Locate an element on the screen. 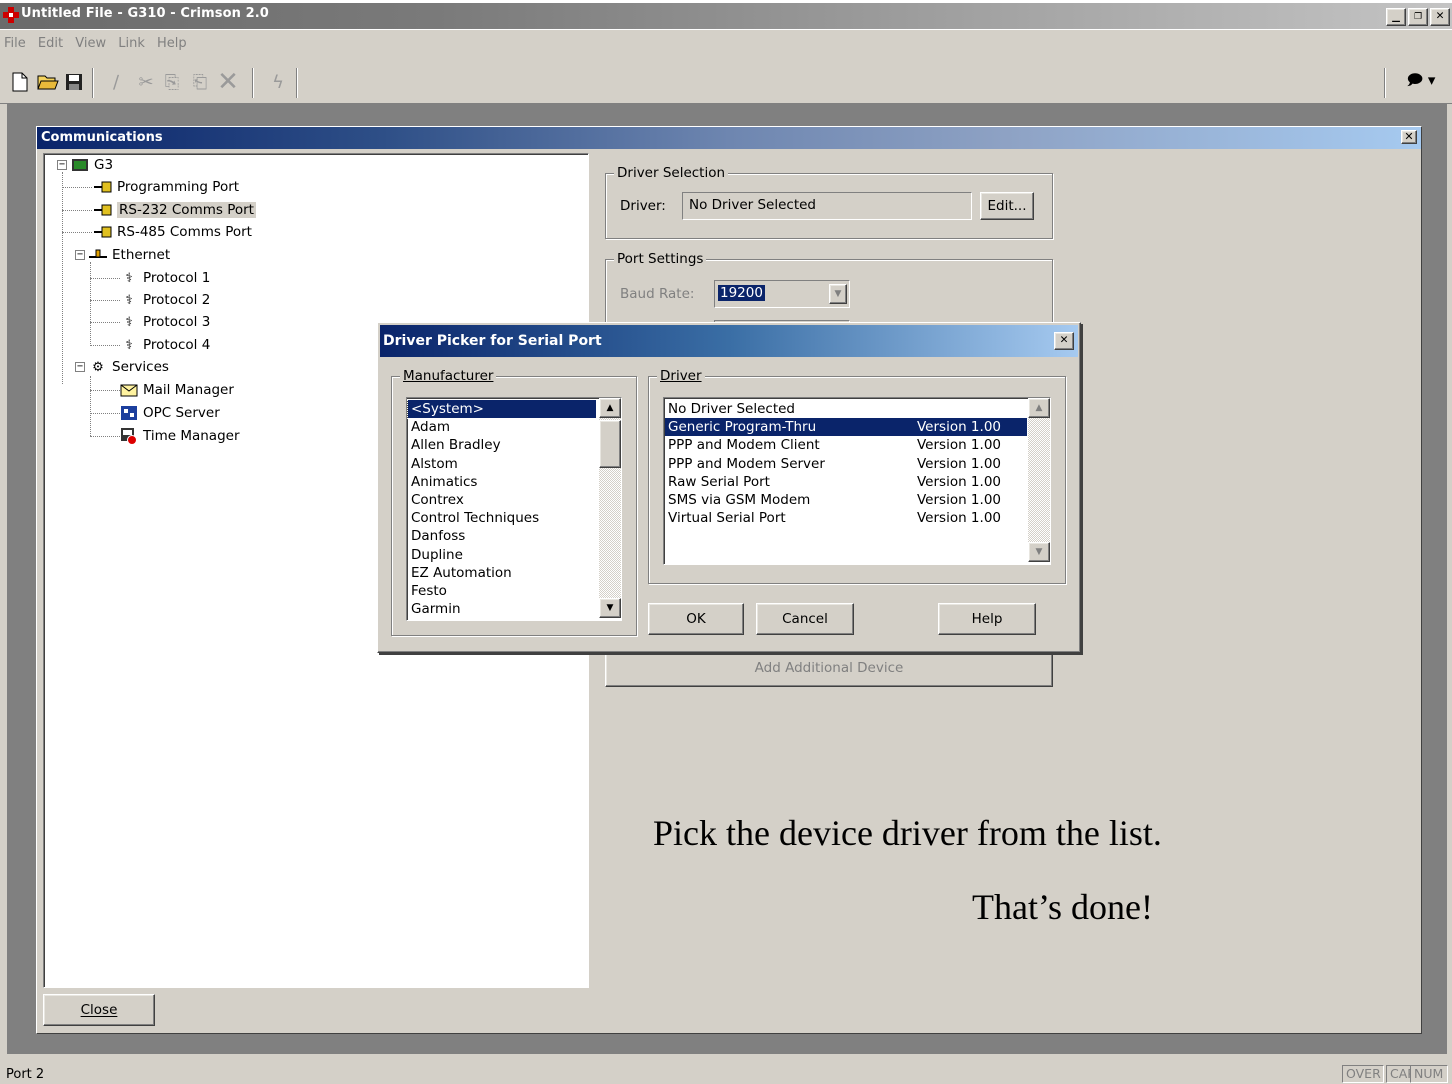 This screenshot has height=1084, width=1452. opc-server-icon is located at coordinates (129, 413).